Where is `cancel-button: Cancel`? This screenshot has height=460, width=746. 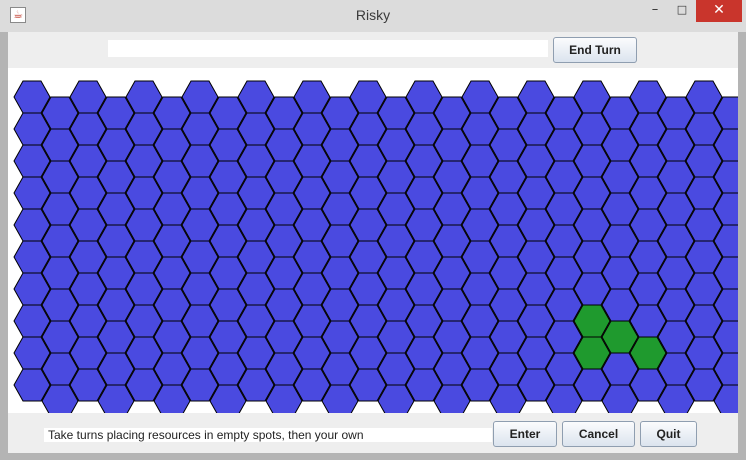 cancel-button: Cancel is located at coordinates (598, 434).